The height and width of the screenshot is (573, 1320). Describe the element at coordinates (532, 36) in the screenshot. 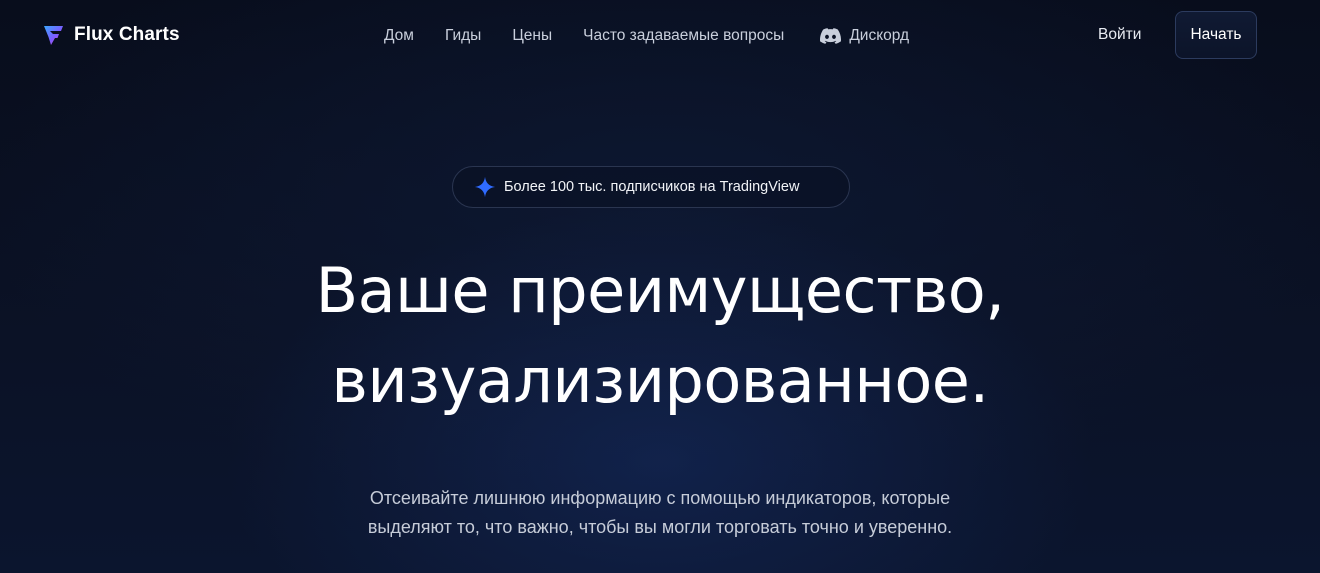

I see `nav-pricing: Цены` at that location.